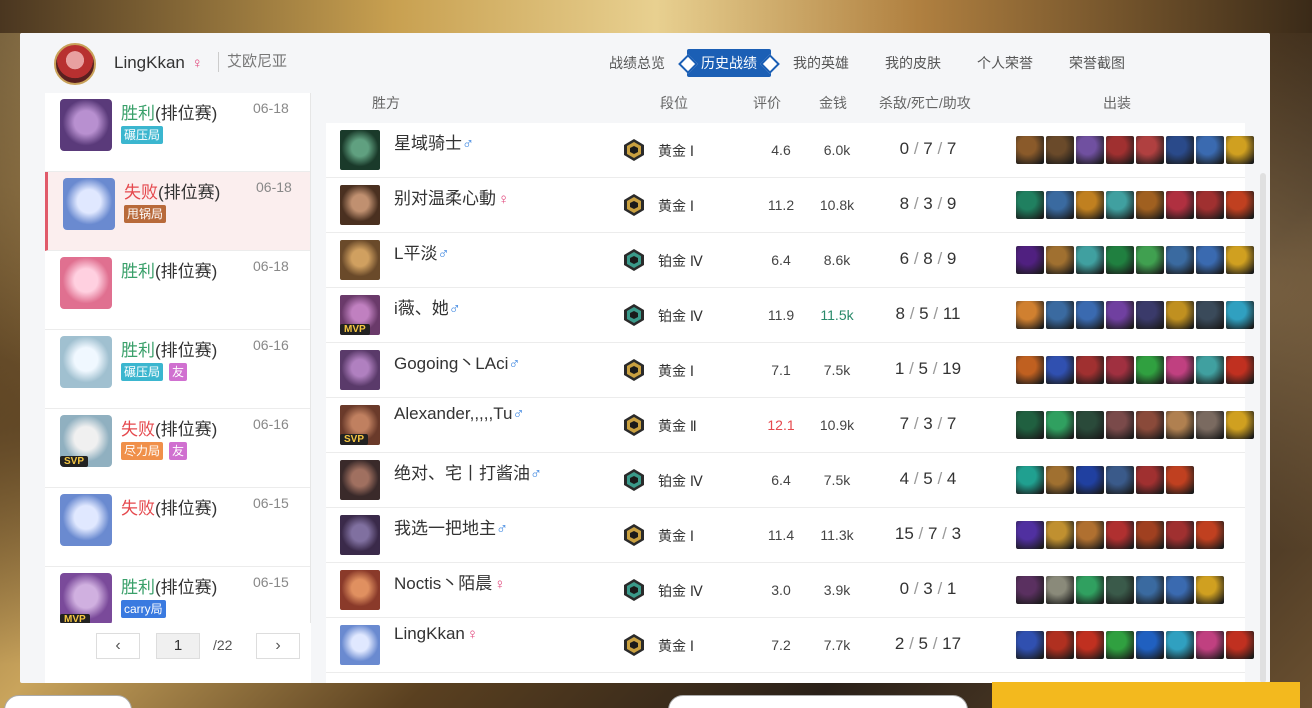 This screenshot has height=708, width=1312. I want to click on bottom-left-button, so click(68, 701).